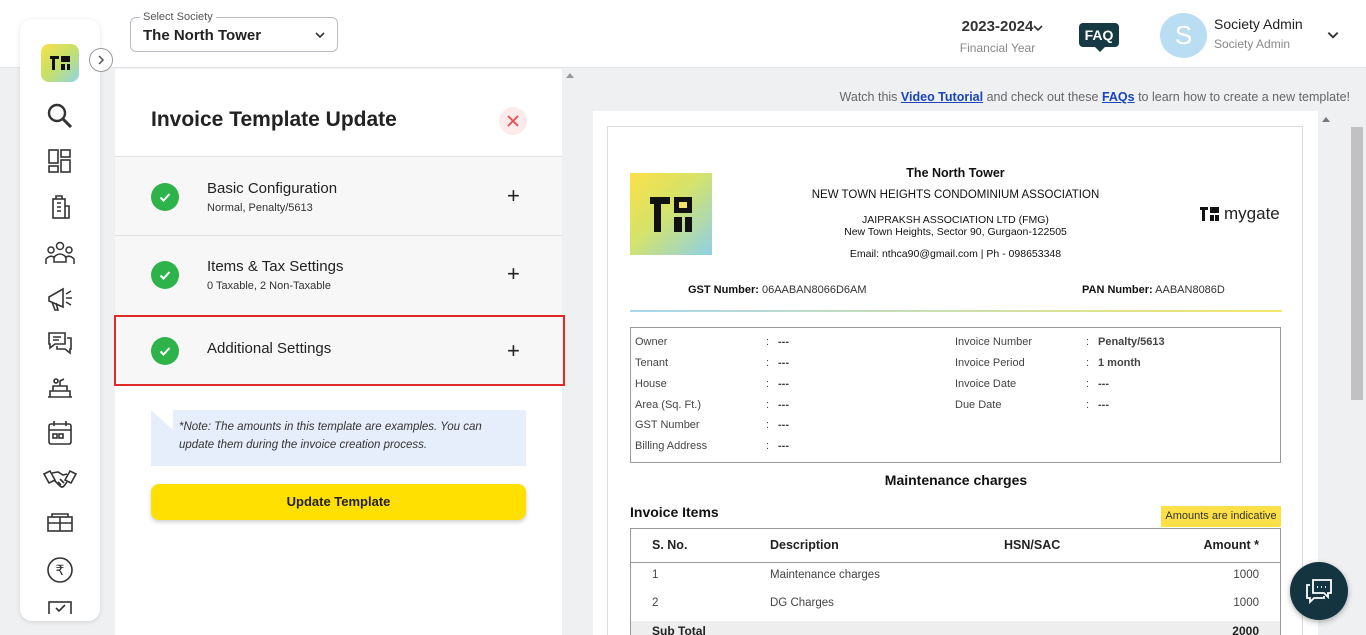 The height and width of the screenshot is (635, 1366). I want to click on row-sno: 2, so click(655, 603).